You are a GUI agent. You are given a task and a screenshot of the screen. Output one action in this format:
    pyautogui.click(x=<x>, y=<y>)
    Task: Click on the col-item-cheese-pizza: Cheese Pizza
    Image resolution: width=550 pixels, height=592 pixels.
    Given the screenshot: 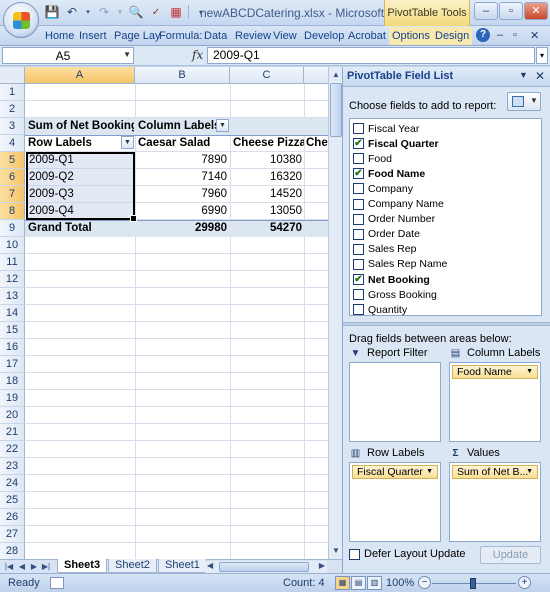 What is the action you would take?
    pyautogui.click(x=267, y=143)
    